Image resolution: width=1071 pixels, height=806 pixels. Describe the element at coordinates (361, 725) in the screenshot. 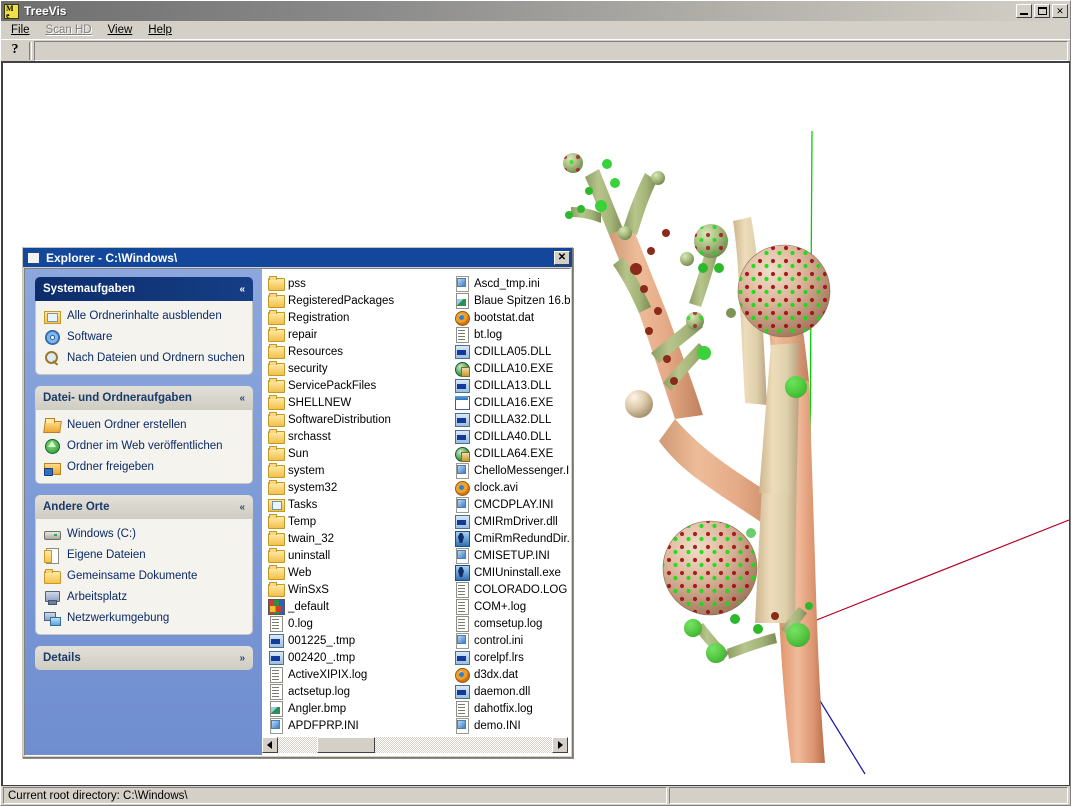

I see `list-item: APDFPRP.INI` at that location.